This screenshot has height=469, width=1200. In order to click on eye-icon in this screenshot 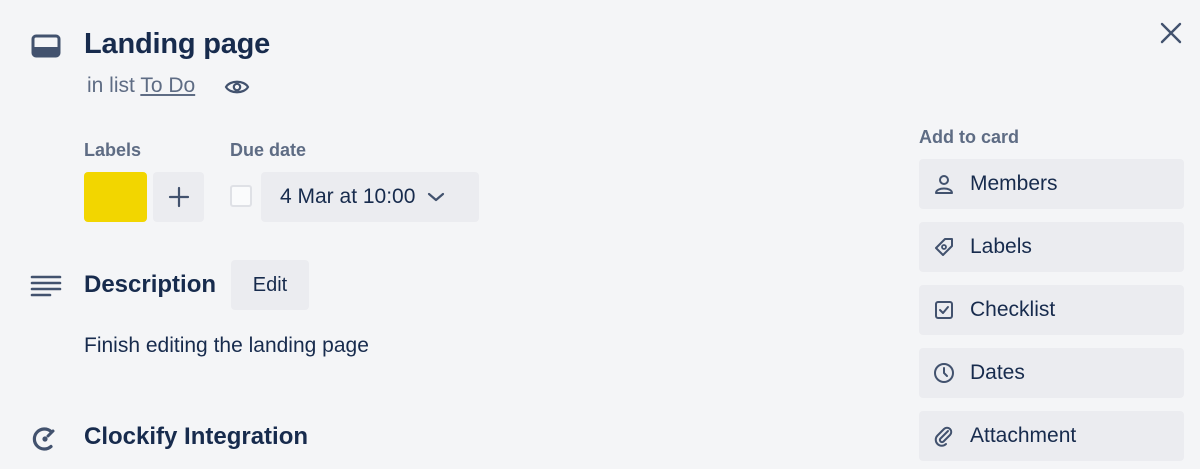, I will do `click(237, 87)`.